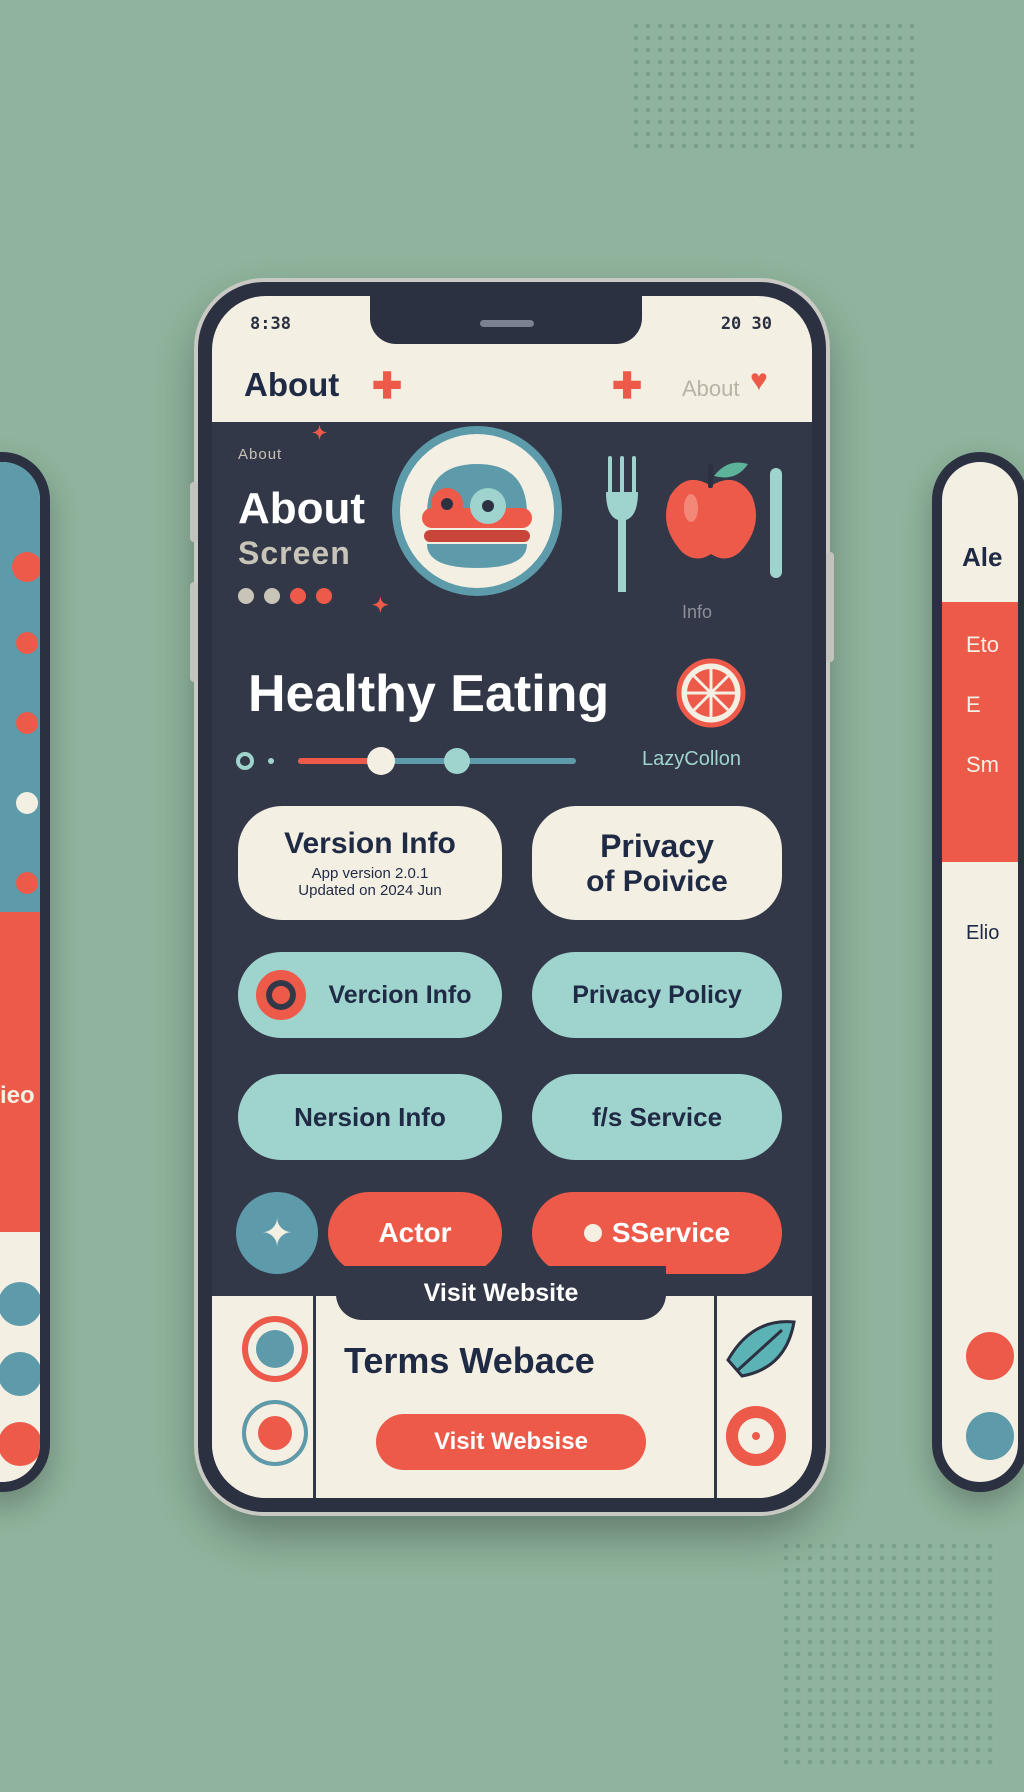 The image size is (1024, 1792). I want to click on app-name: Healthy Eating, so click(429, 694).